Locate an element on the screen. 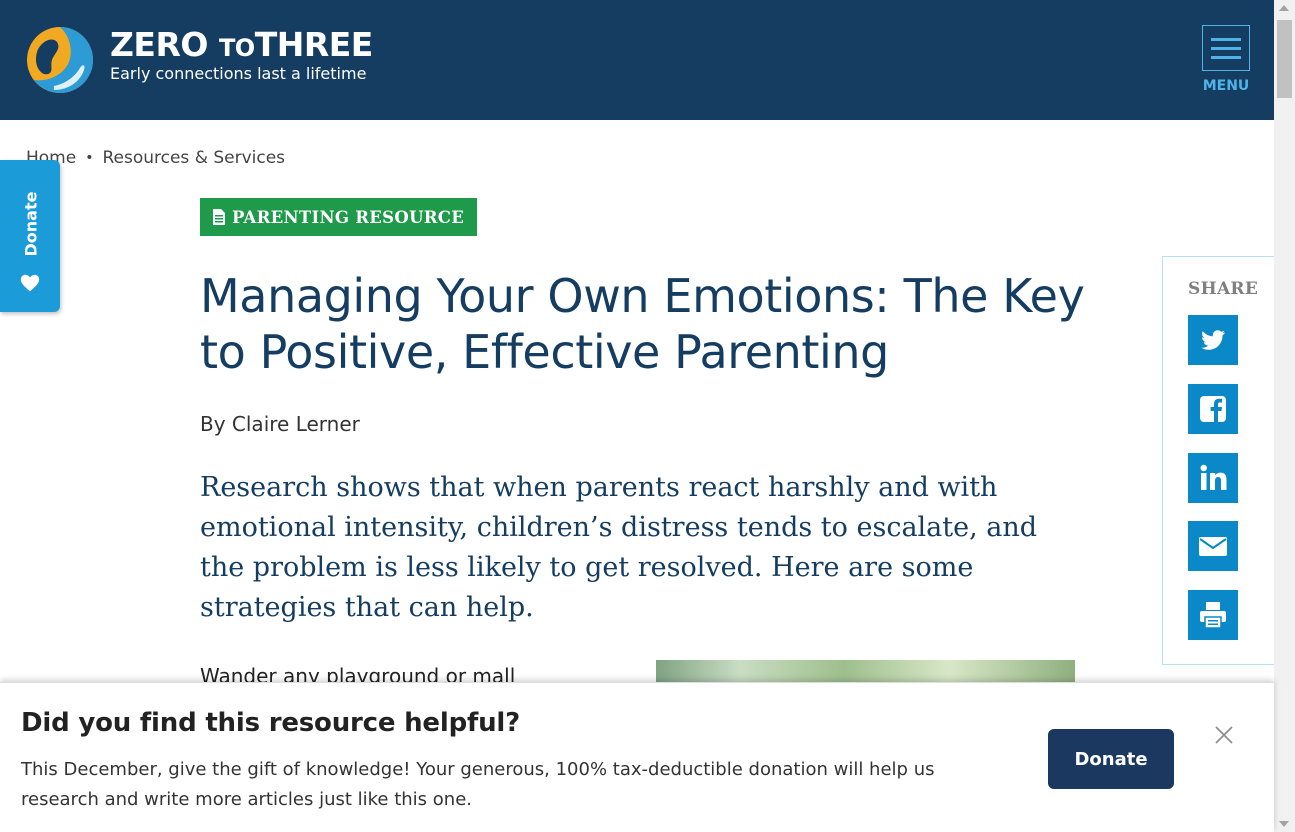 This screenshot has width=1295, height=832. breadcrumb: Home • Resources & Services is located at coordinates (155, 158).